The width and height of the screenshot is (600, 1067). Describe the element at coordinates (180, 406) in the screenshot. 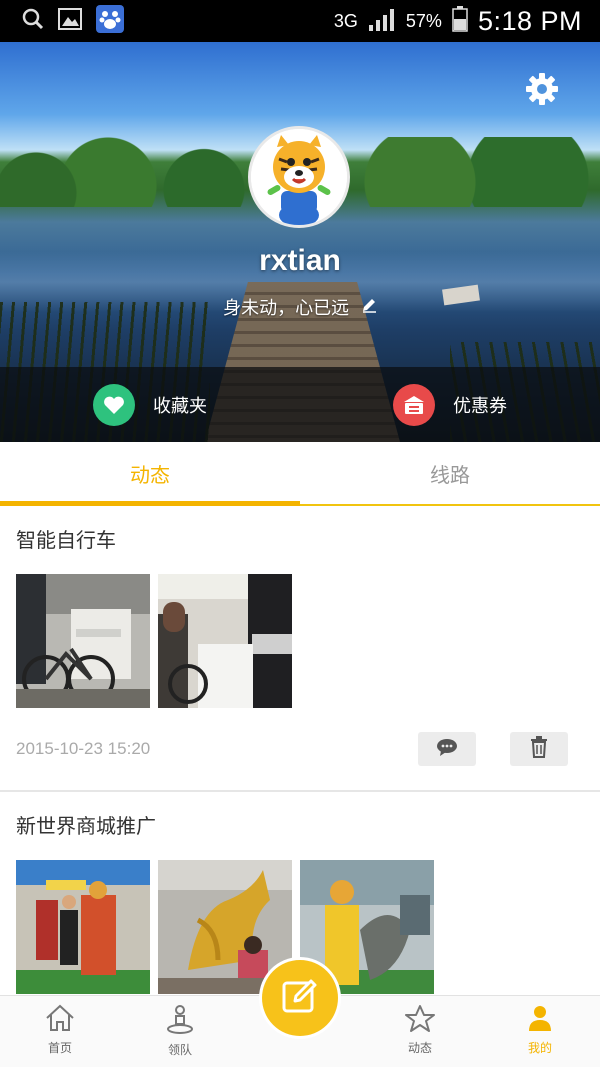

I see `favorites-label: 收藏夹` at that location.